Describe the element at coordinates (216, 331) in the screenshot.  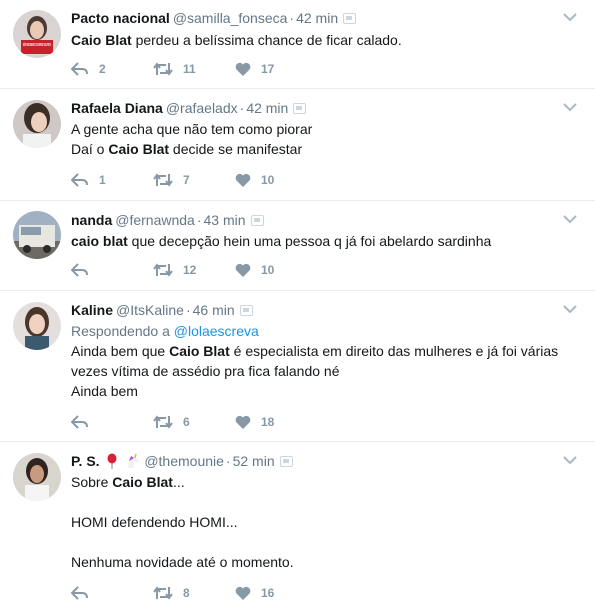
I see `replying-to-link: @lolaescreva` at that location.